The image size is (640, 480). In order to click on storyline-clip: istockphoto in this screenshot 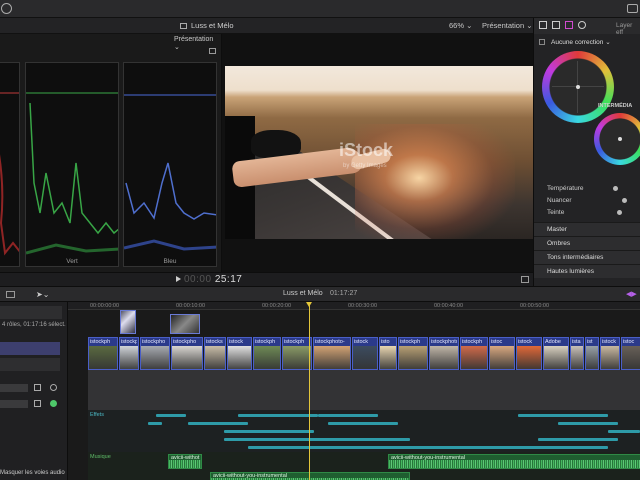, I will do `click(444, 353)`.